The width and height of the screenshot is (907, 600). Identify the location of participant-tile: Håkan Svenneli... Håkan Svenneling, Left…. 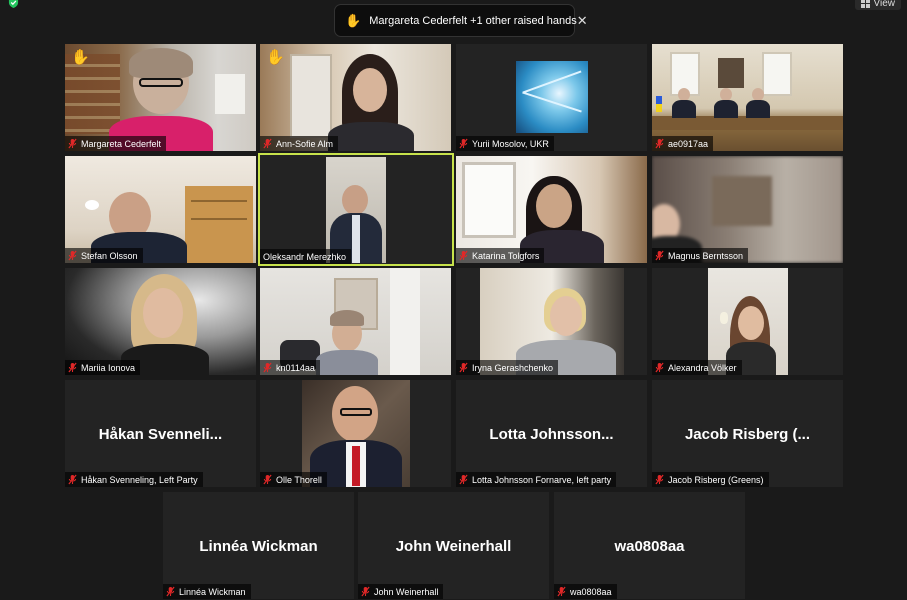
(160, 433).